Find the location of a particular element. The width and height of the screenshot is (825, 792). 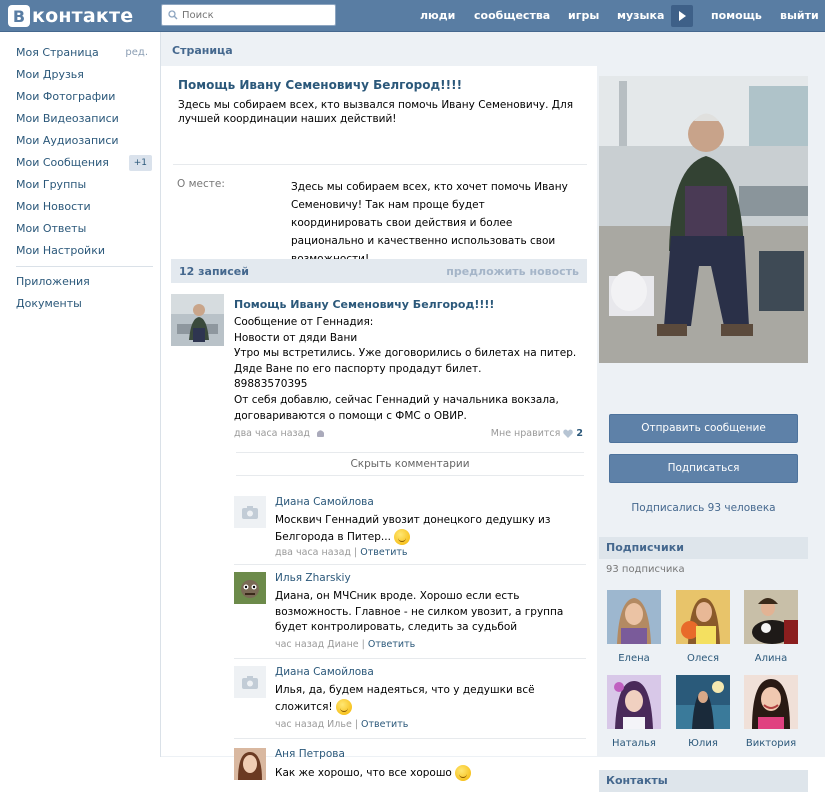

subscriber-item: Юлия is located at coordinates (703, 712).